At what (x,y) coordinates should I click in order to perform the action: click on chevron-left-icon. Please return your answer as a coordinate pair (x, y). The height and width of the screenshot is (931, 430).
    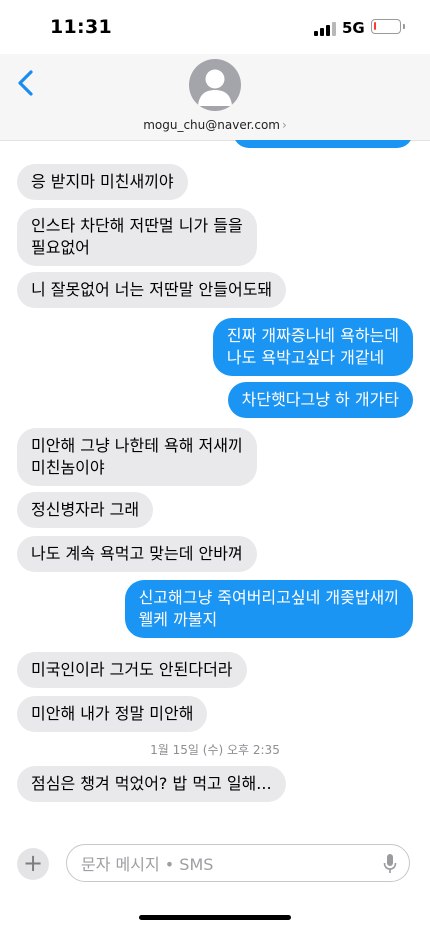
    Looking at the image, I should click on (25, 83).